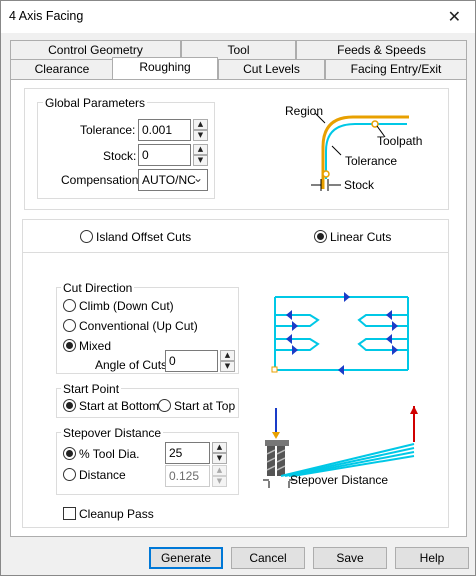  What do you see at coordinates (238, 50) in the screenshot?
I see `tab-label: Tool` at bounding box center [238, 50].